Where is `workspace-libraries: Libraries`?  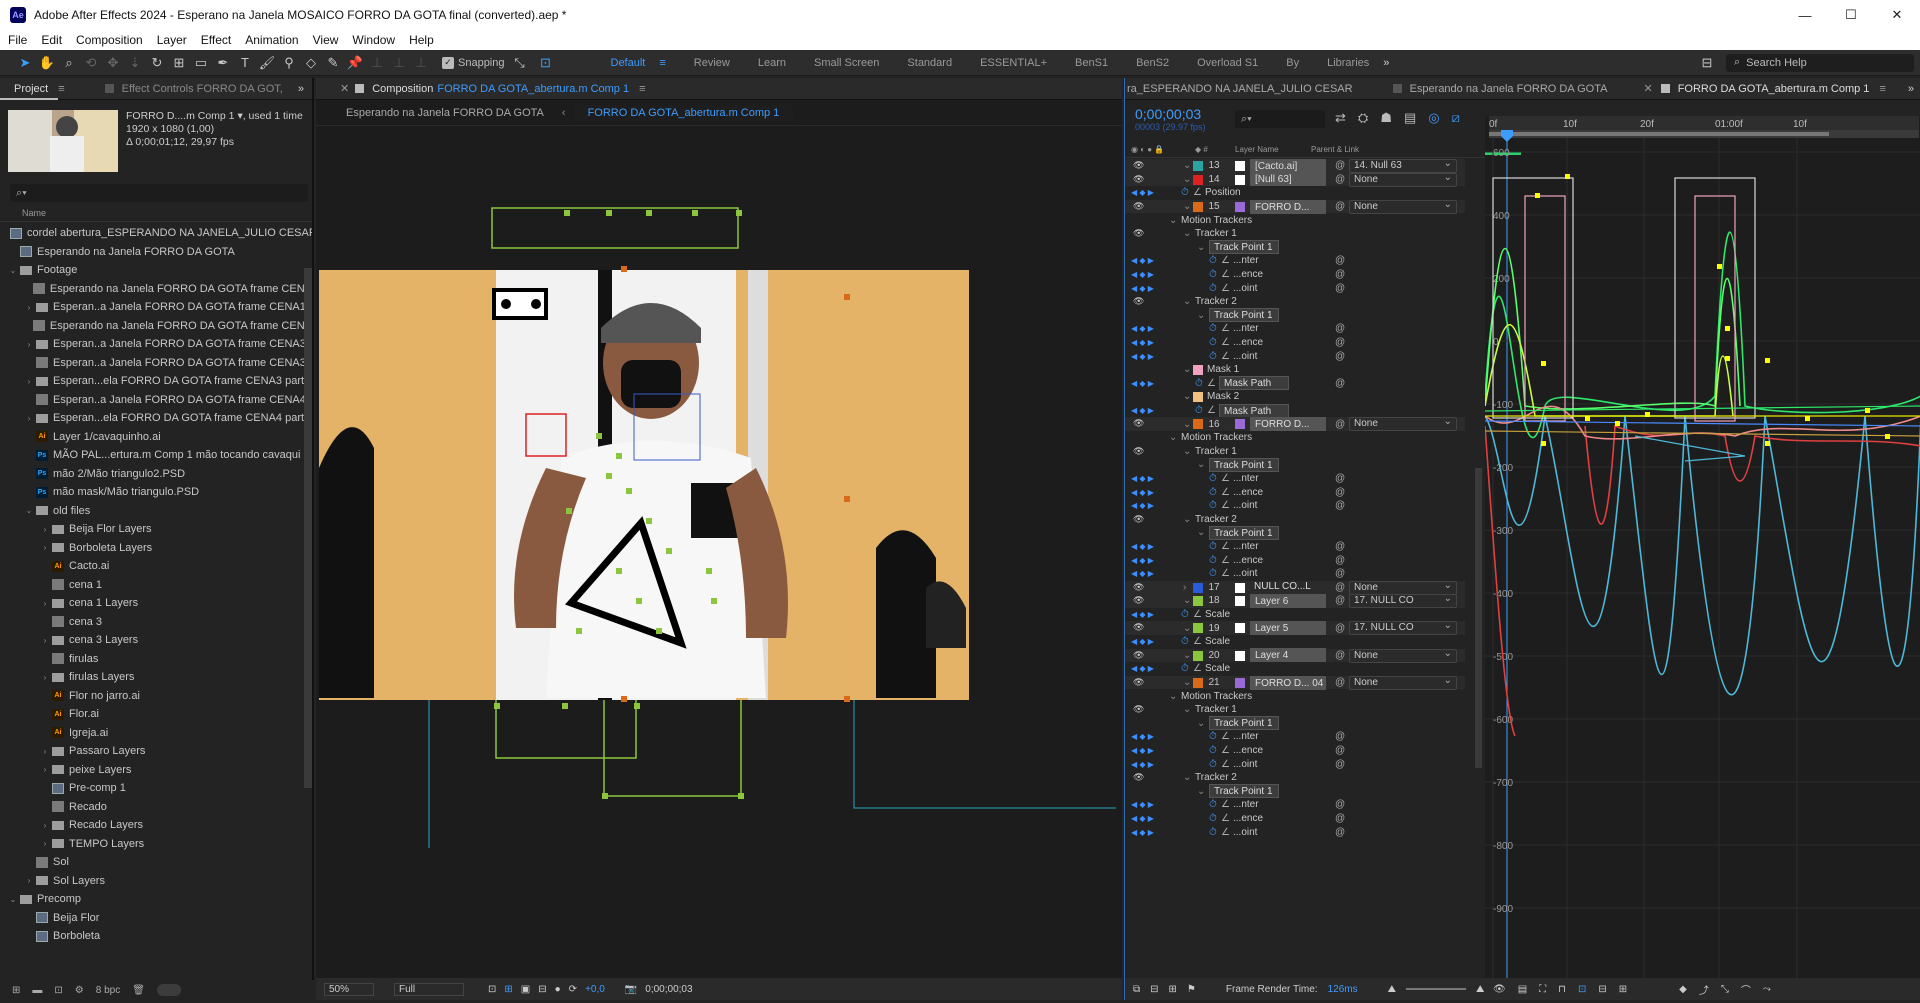
workspace-libraries: Libraries is located at coordinates (1348, 63).